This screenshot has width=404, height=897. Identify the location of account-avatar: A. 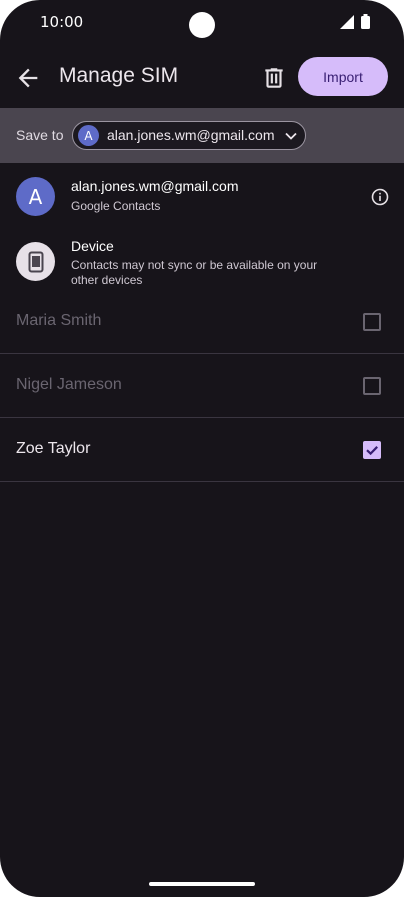
(88, 135).